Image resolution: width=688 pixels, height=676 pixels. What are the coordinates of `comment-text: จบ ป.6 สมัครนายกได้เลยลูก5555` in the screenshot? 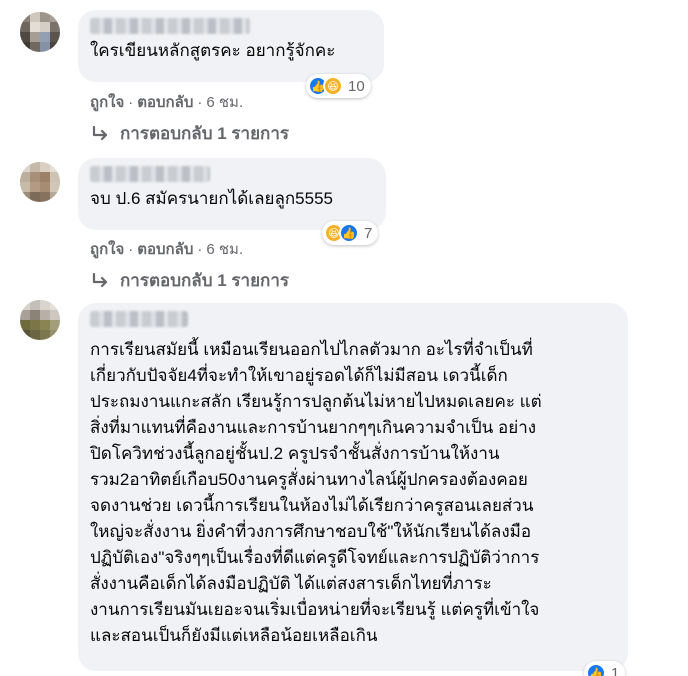 It's located at (211, 198).